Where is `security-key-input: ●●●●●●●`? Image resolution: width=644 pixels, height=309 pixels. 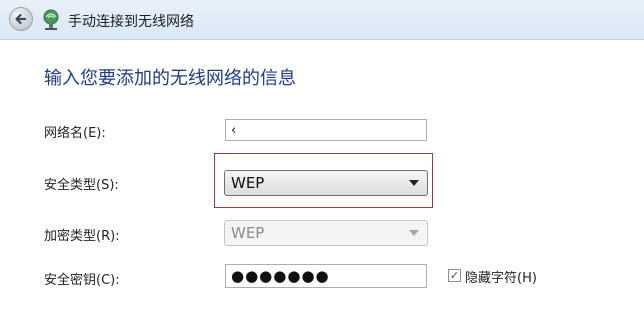 security-key-input: ●●●●●●● is located at coordinates (326, 276).